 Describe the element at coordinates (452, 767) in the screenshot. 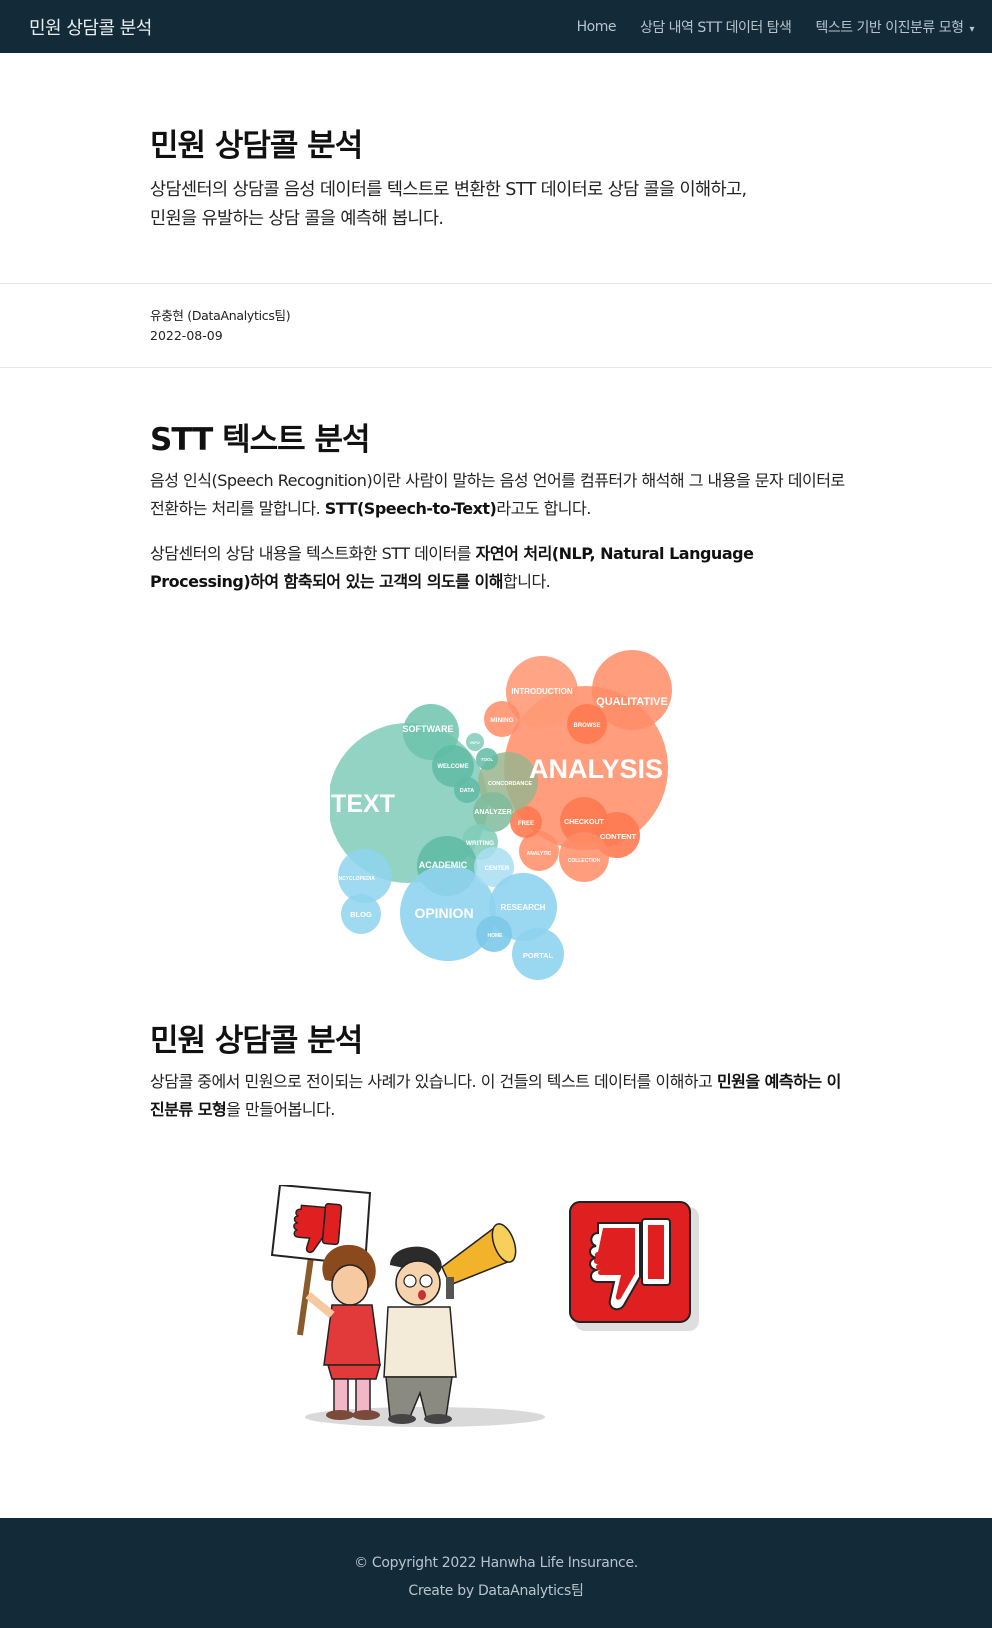

I see `word-welcome: WELCOME` at that location.